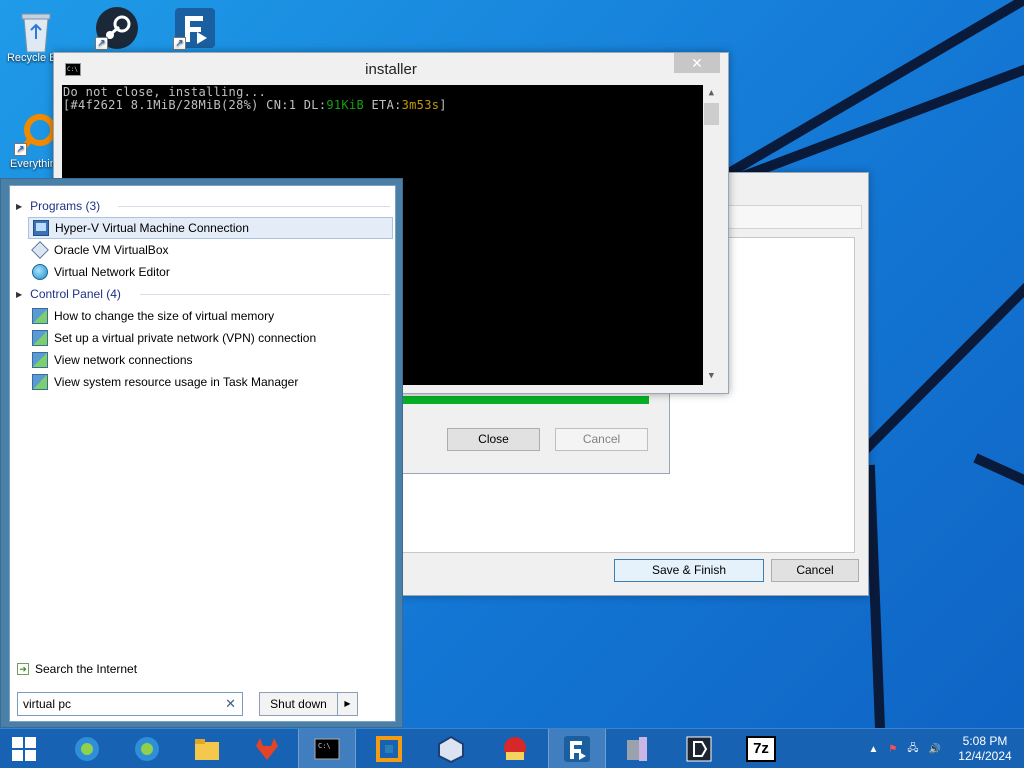 The width and height of the screenshot is (1024, 768). Describe the element at coordinates (874, 749) in the screenshot. I see `show-hidden-icons-icon: ▲` at that location.